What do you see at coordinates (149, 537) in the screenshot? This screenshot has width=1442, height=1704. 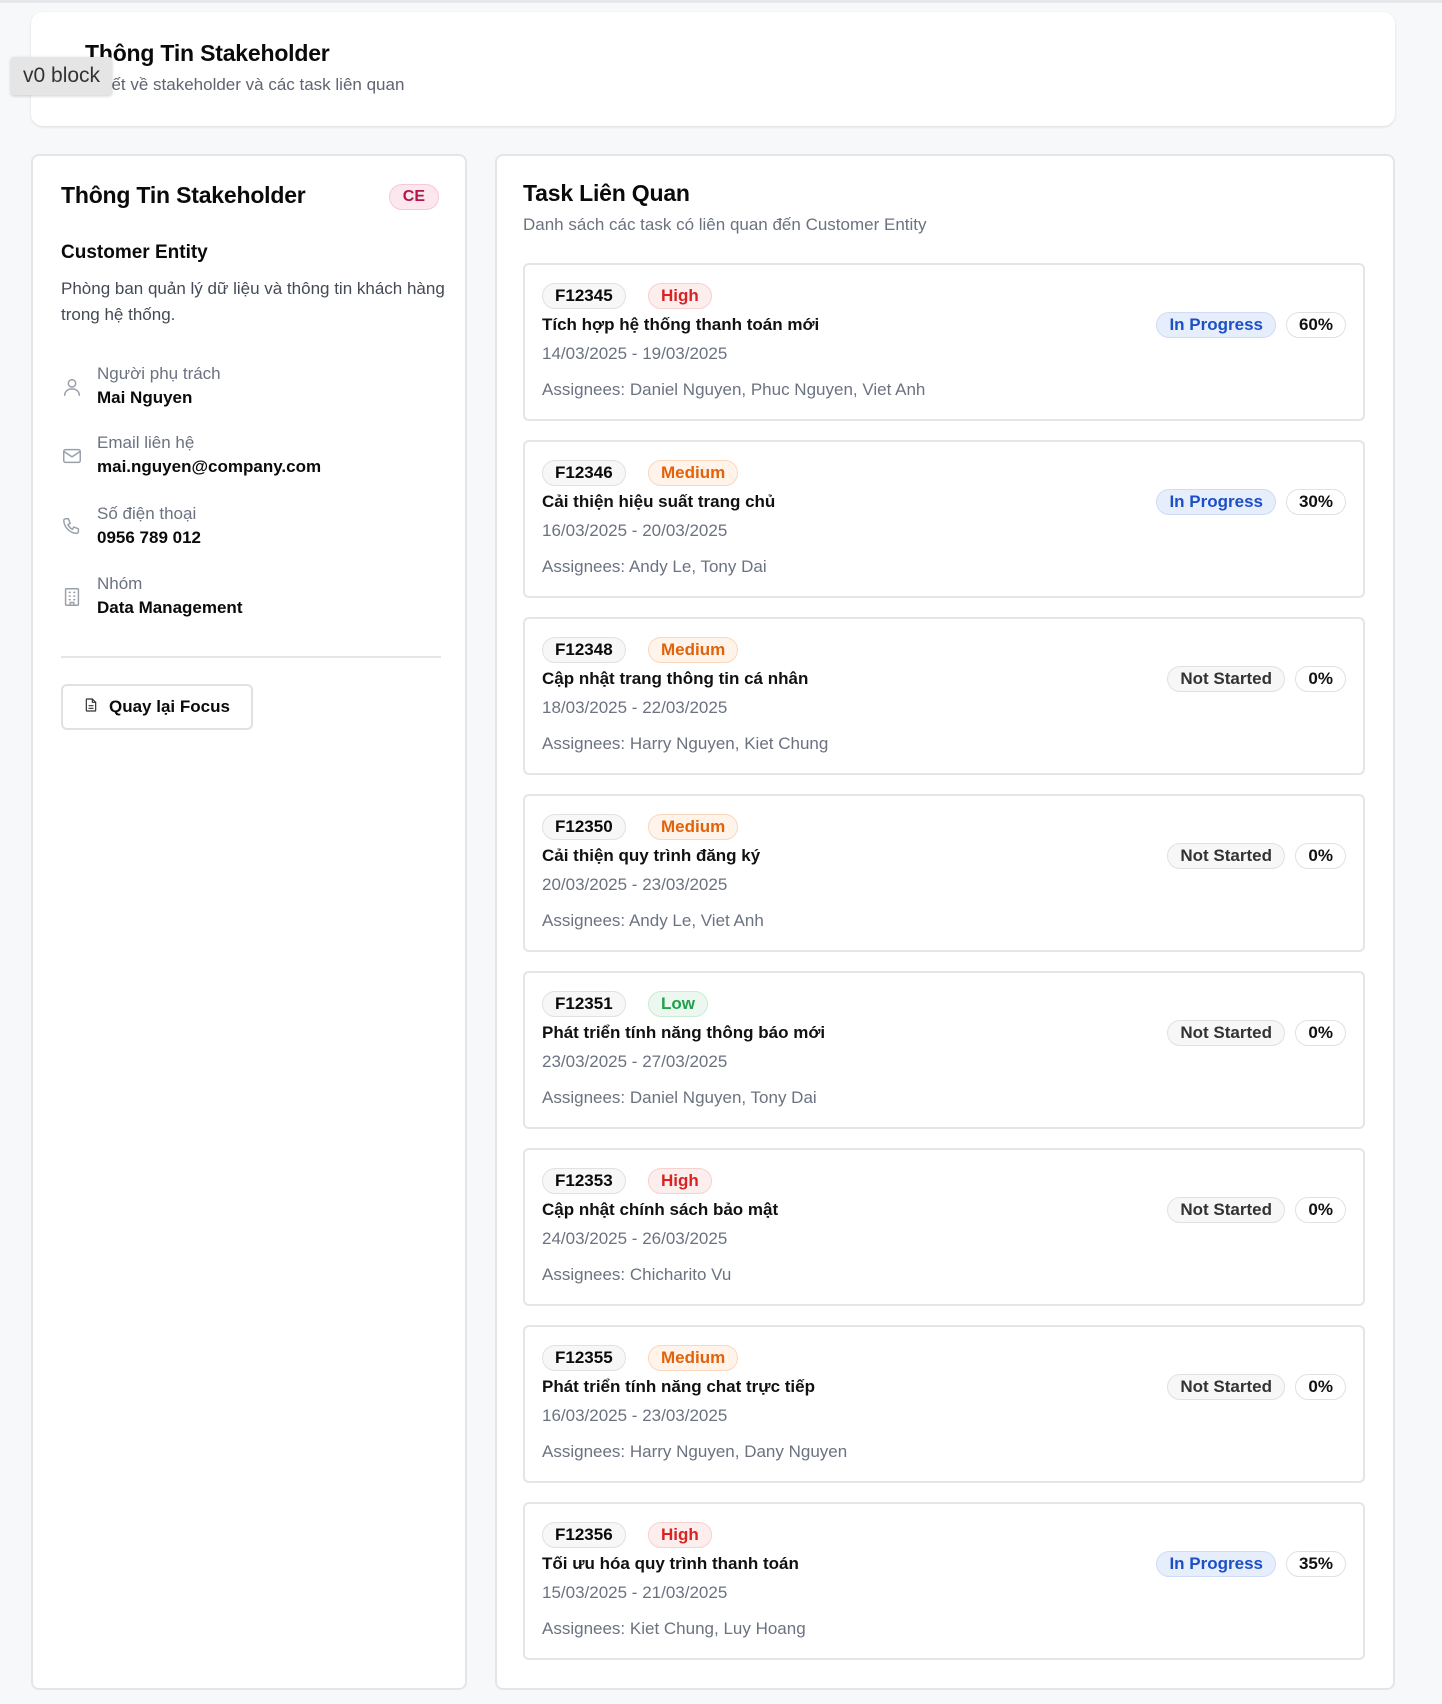 I see `info-value: 0956 789 012` at bounding box center [149, 537].